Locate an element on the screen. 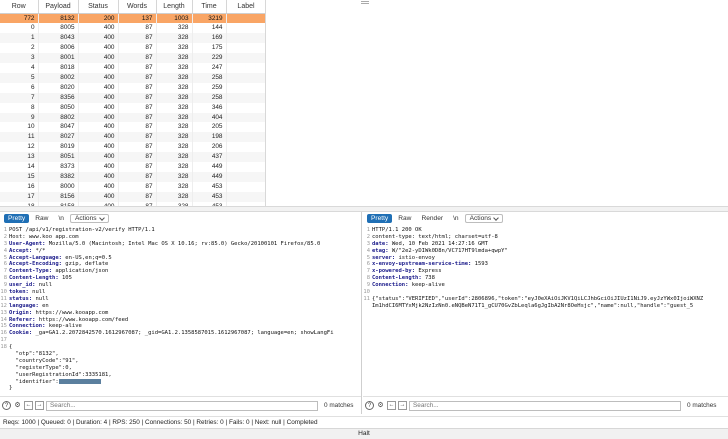  col-header-payload: Payload is located at coordinates (58, 7).